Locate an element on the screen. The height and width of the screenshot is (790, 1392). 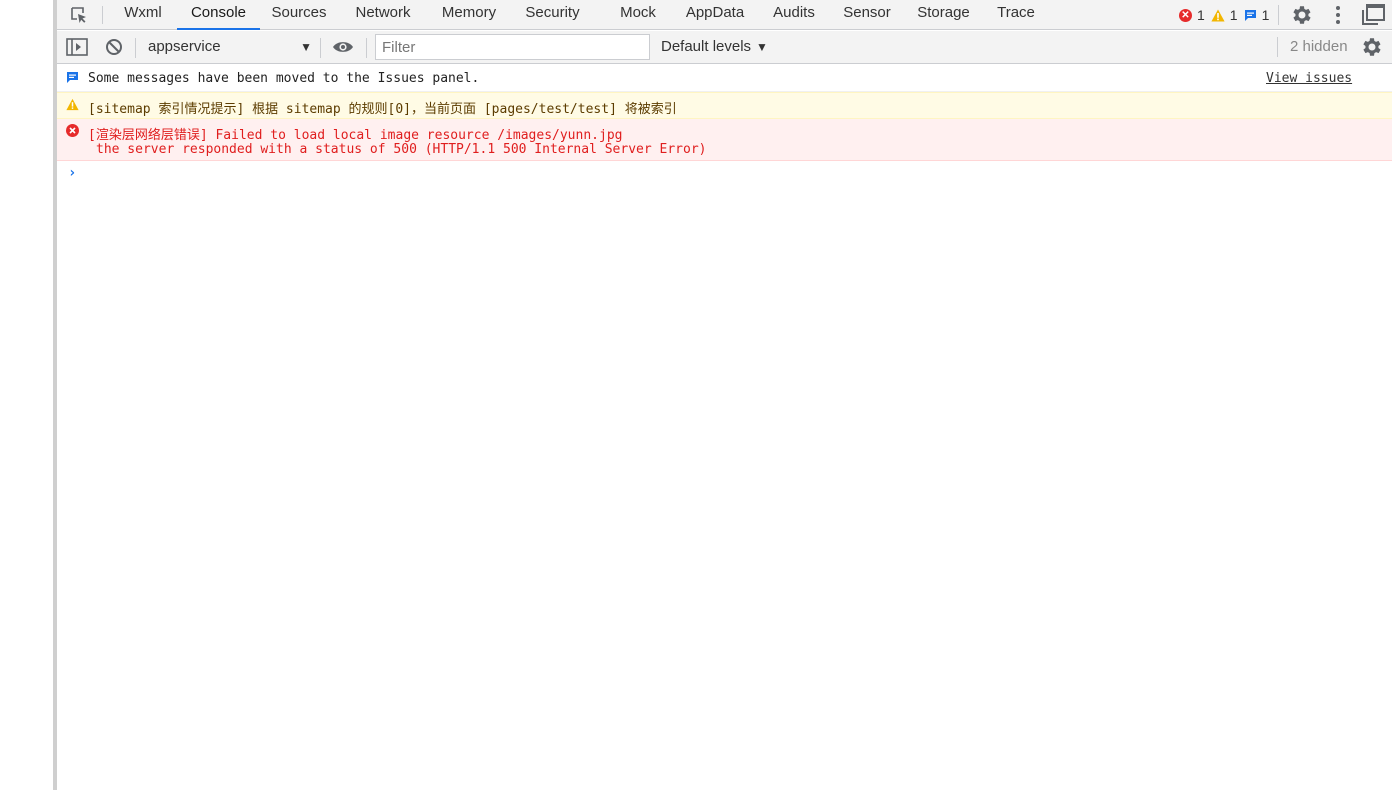
log-levels-dropdown: Default levels ▼ is located at coordinates (714, 47).